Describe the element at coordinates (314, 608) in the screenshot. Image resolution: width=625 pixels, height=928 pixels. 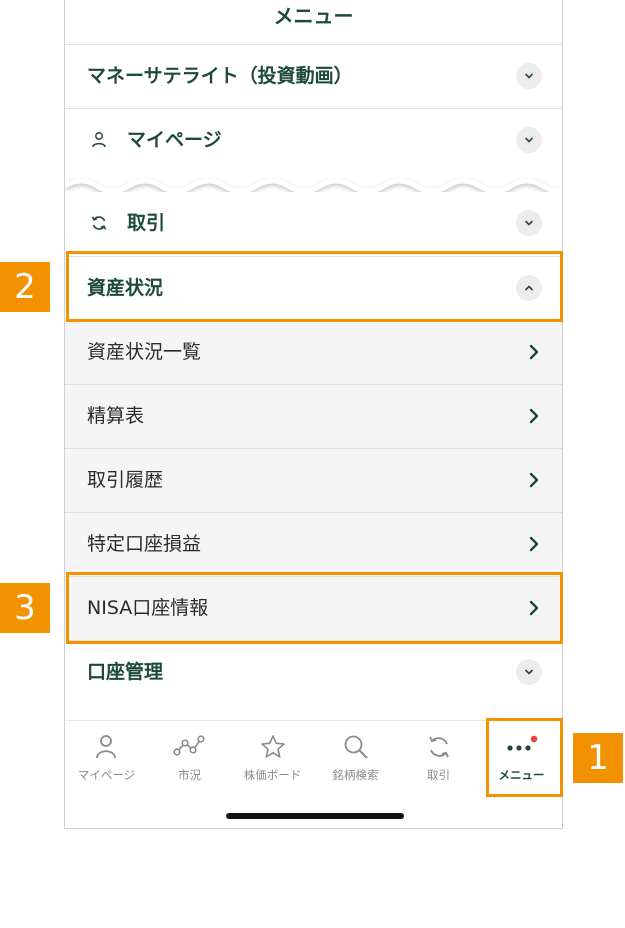
I see `highlight-nisa` at that location.